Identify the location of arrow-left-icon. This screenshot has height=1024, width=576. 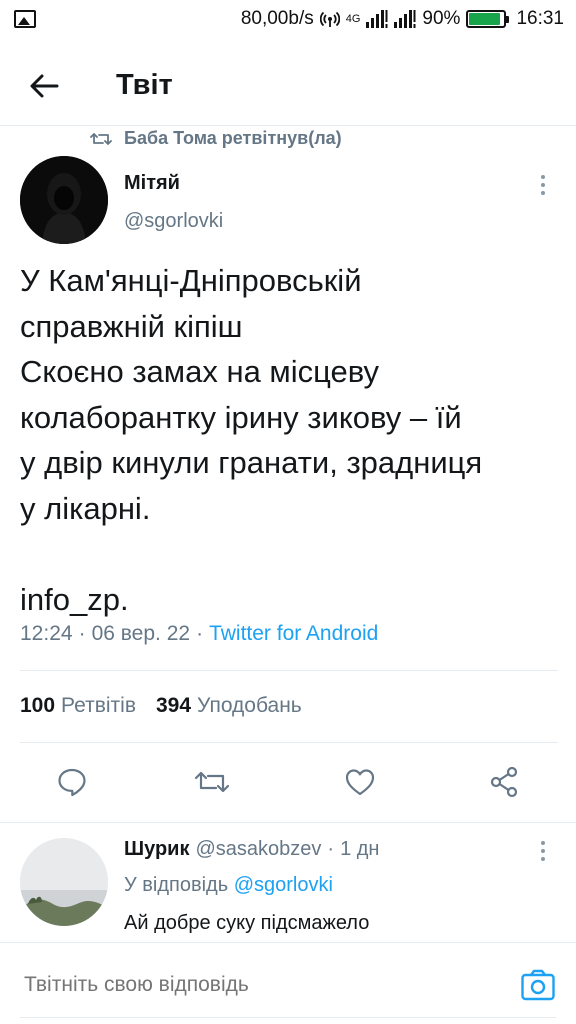
(44, 85).